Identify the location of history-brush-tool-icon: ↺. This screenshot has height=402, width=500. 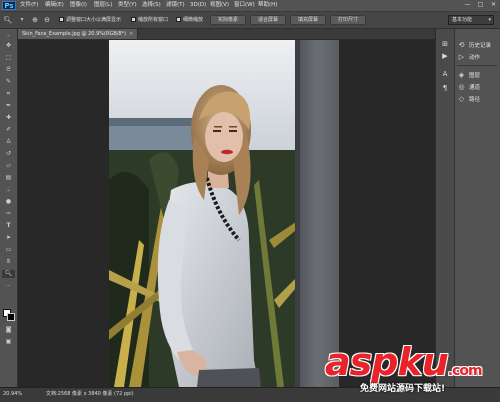
(8, 154).